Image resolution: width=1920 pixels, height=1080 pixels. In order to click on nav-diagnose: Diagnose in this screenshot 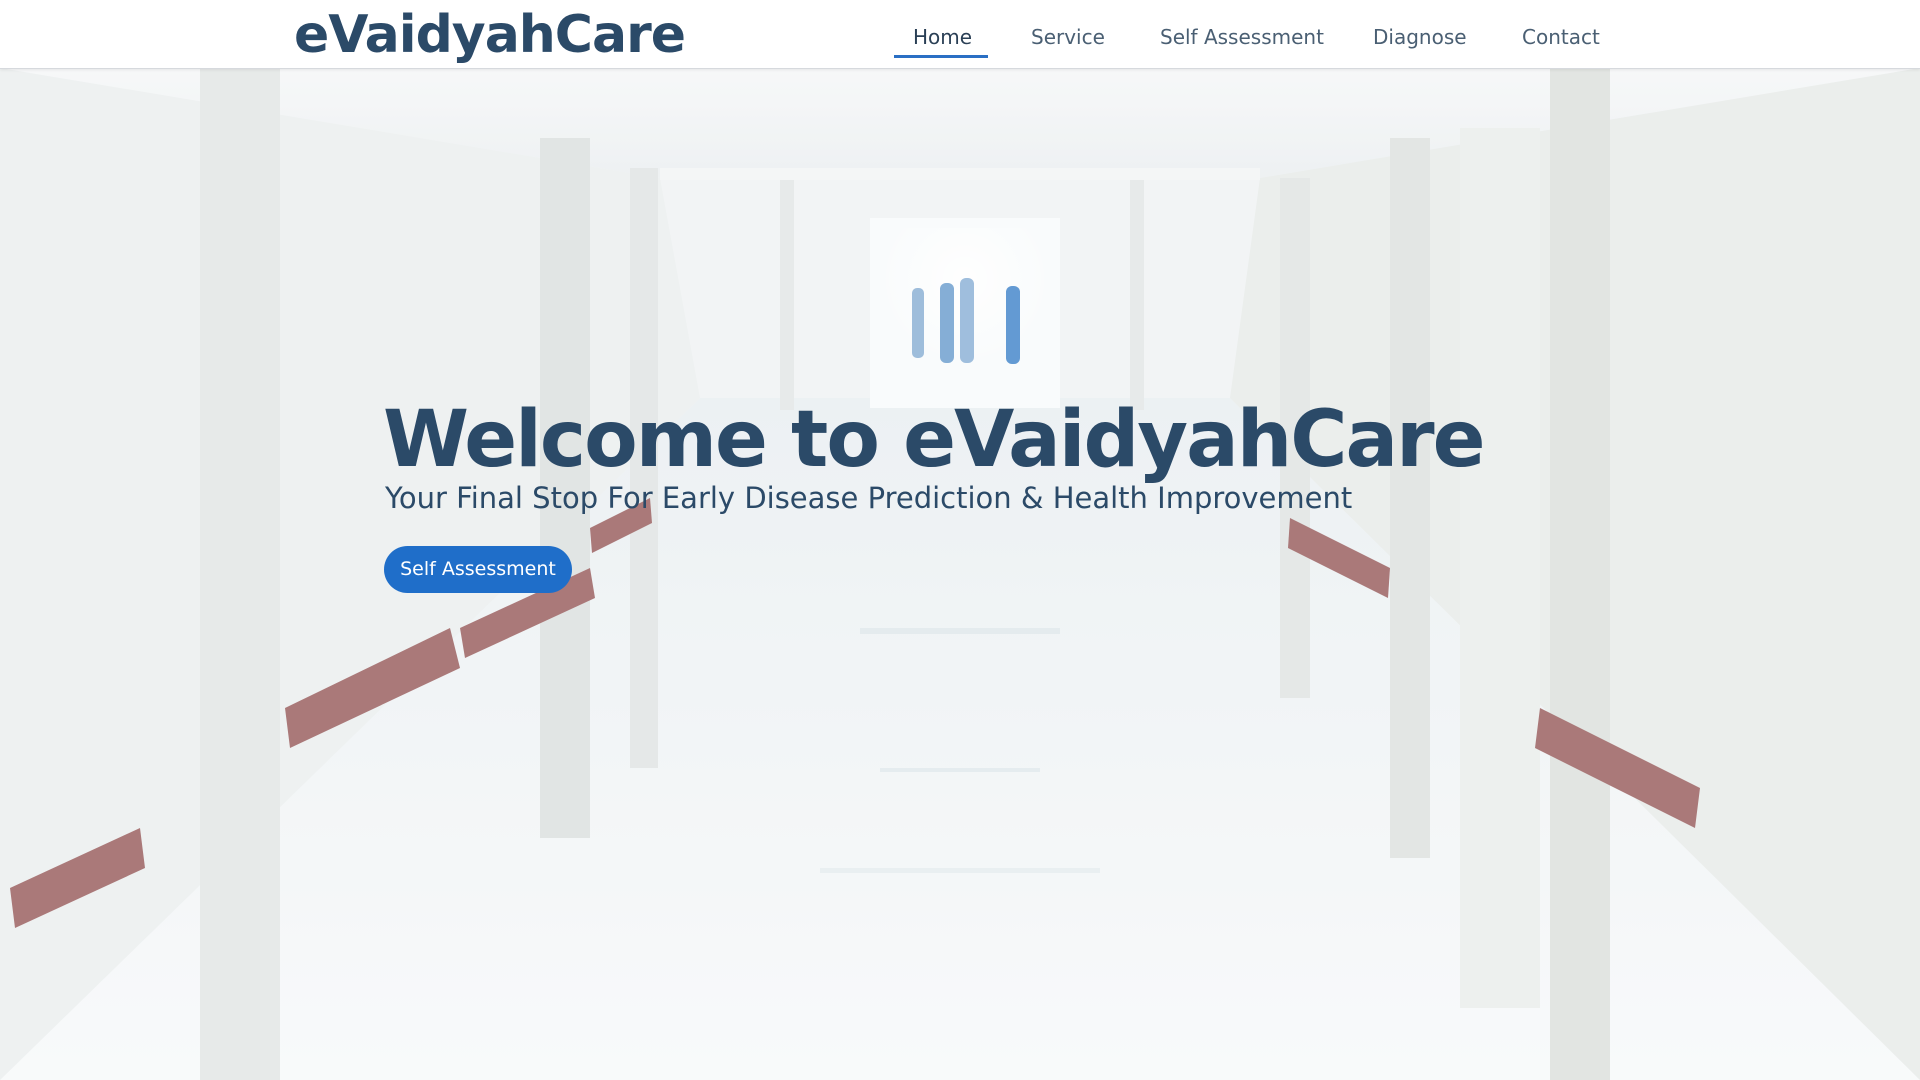, I will do `click(1420, 37)`.